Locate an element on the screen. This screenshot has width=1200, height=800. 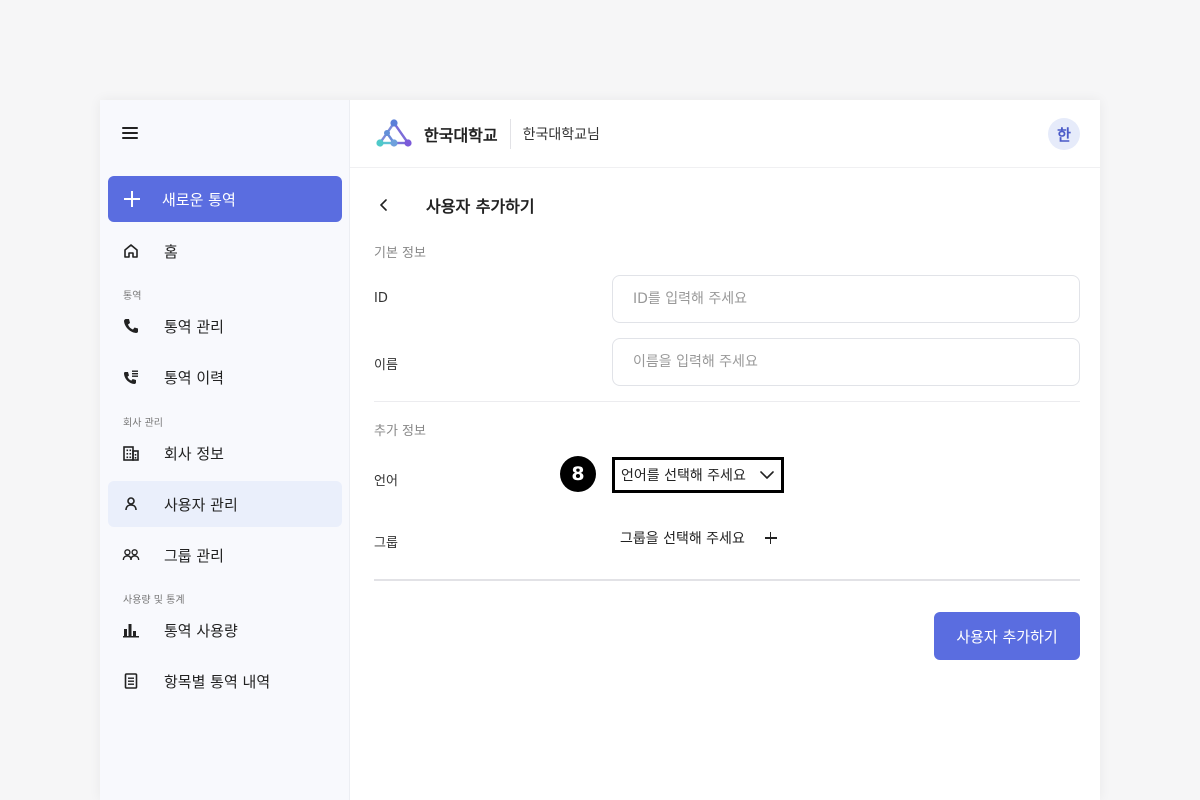
add-user-button: 사용자 추가하기 is located at coordinates (1007, 636).